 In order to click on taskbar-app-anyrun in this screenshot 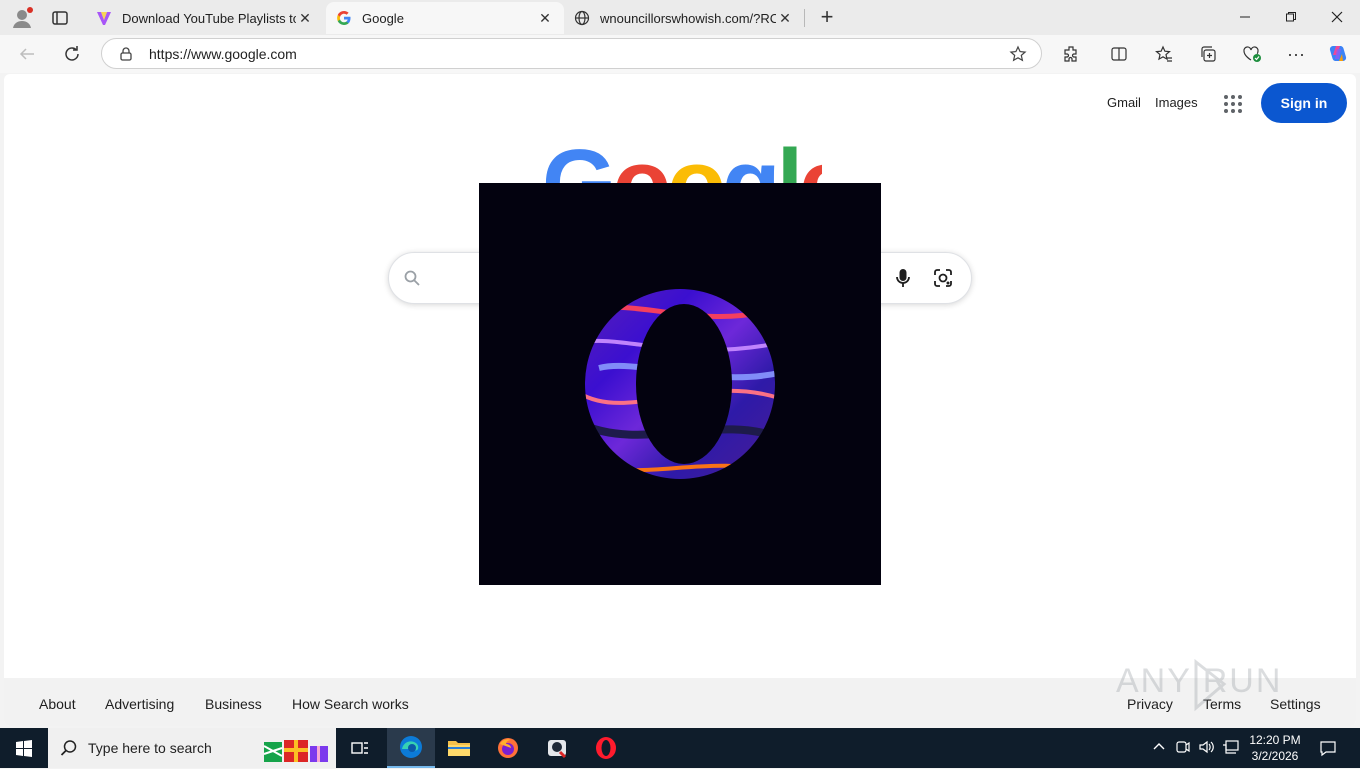, I will do `click(557, 748)`.